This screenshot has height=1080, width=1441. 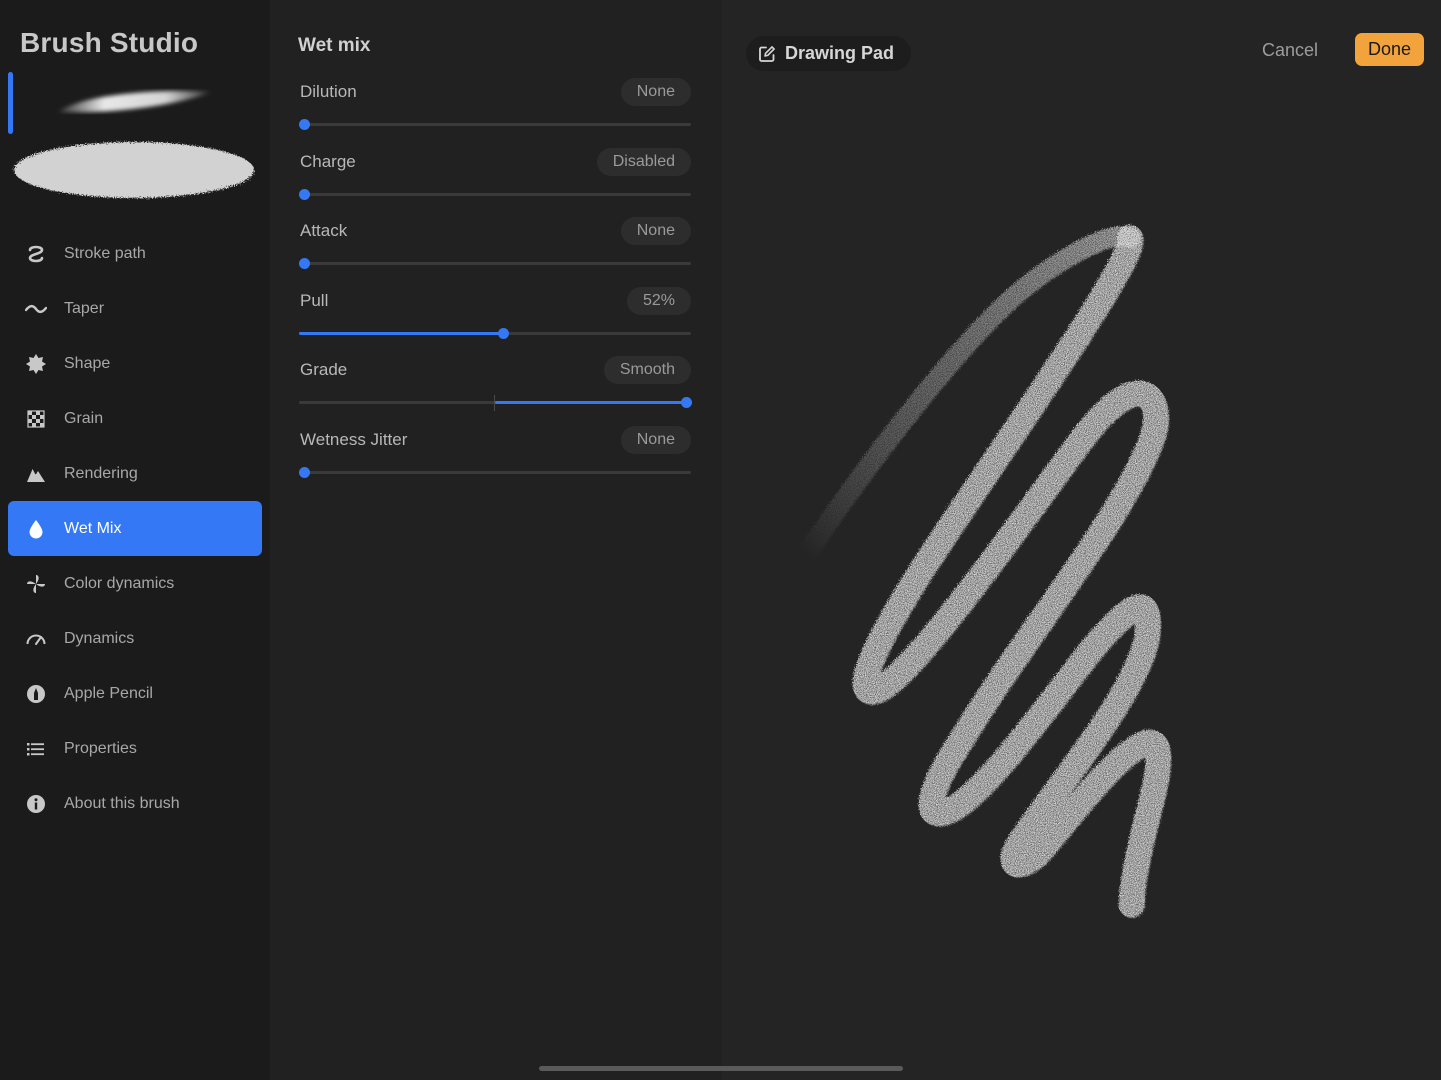 What do you see at coordinates (135, 308) in the screenshot?
I see `sidebar-item-taper: Taper` at bounding box center [135, 308].